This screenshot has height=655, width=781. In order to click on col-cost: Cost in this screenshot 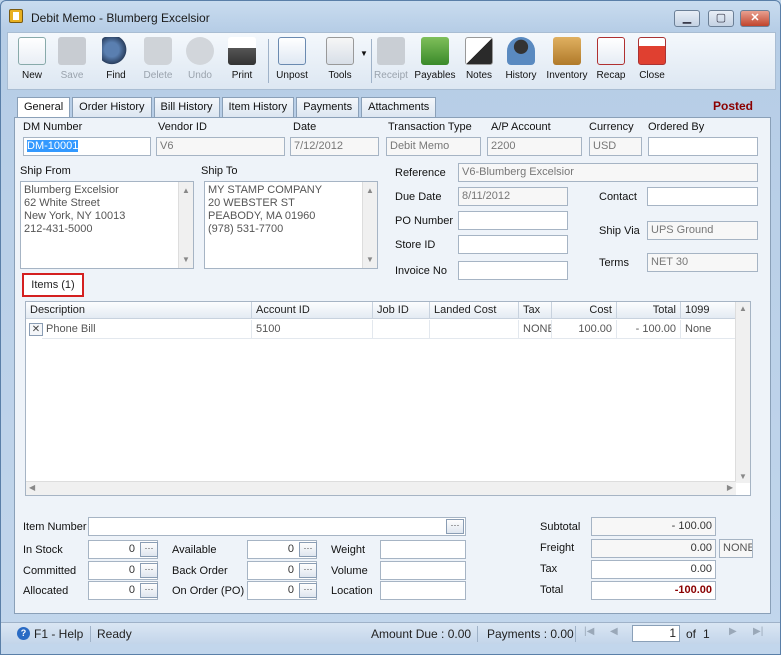, I will do `click(584, 310)`.